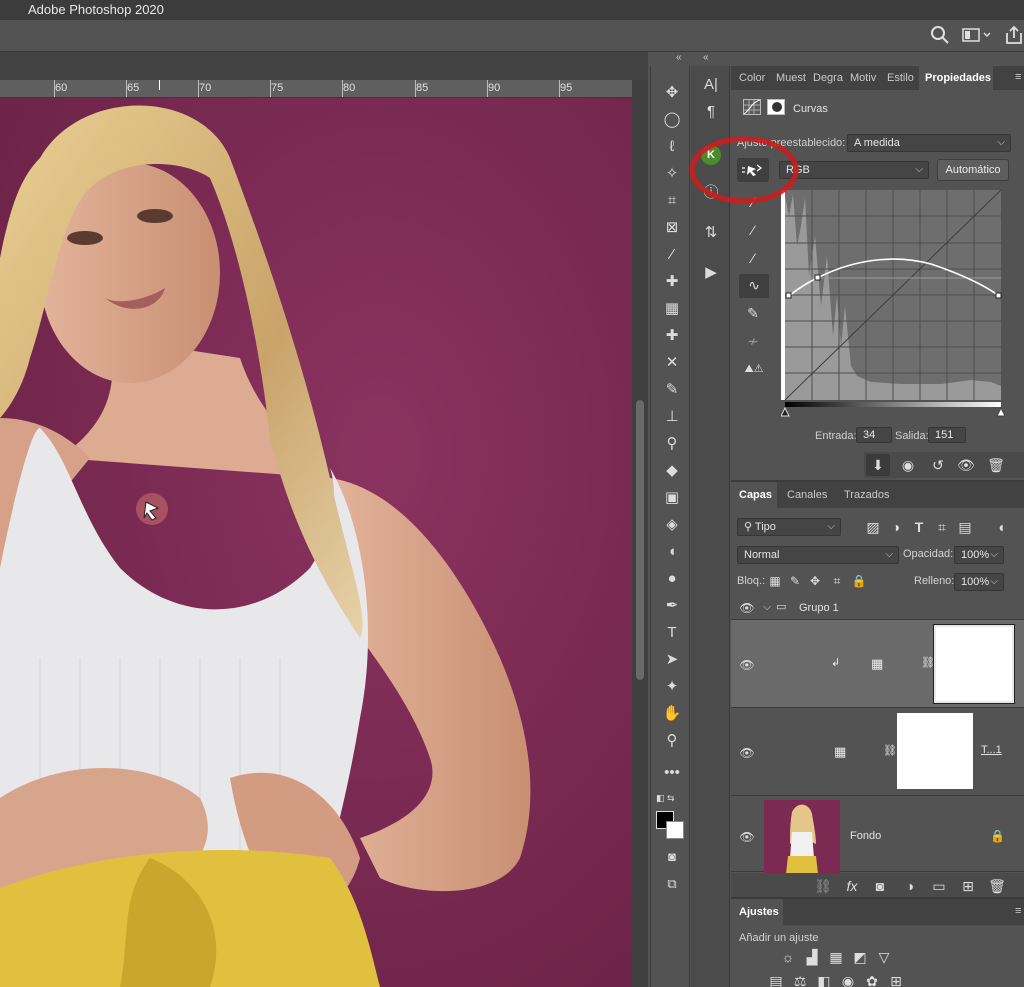  Describe the element at coordinates (672, 363) in the screenshot. I see `content-aware-move-icon: ✕` at that location.